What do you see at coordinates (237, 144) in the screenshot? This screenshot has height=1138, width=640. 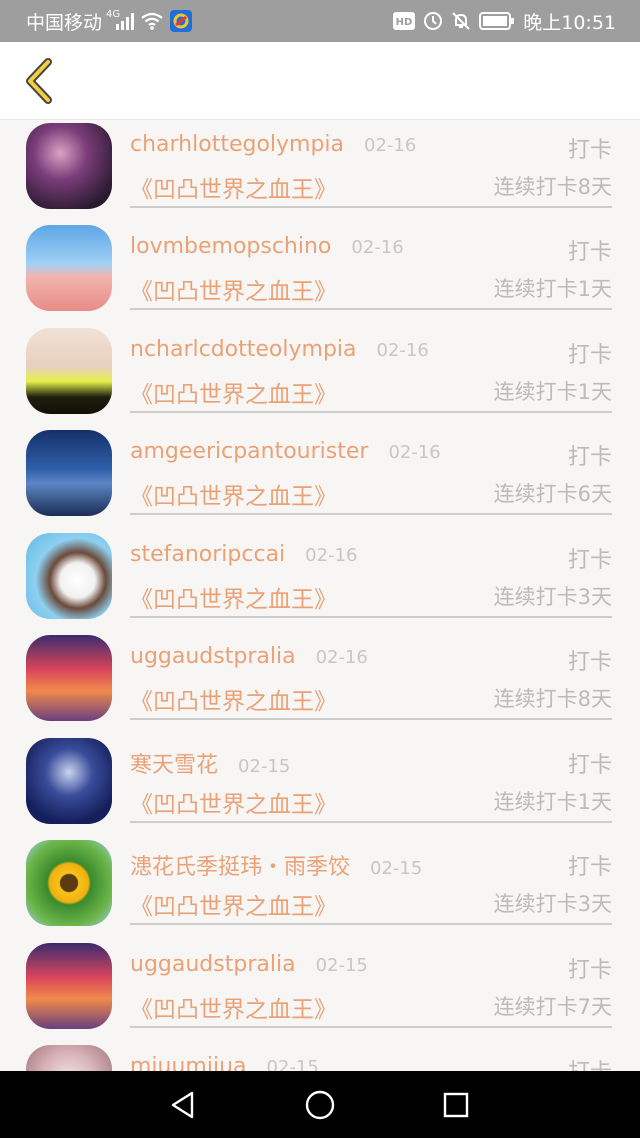 I see `user-name: charhlottegolympia` at bounding box center [237, 144].